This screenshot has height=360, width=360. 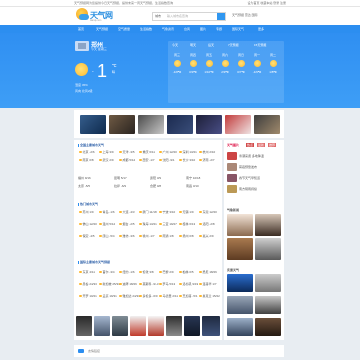 I want to click on city-cell: 唐山 -5/4, so click(x=106, y=236).